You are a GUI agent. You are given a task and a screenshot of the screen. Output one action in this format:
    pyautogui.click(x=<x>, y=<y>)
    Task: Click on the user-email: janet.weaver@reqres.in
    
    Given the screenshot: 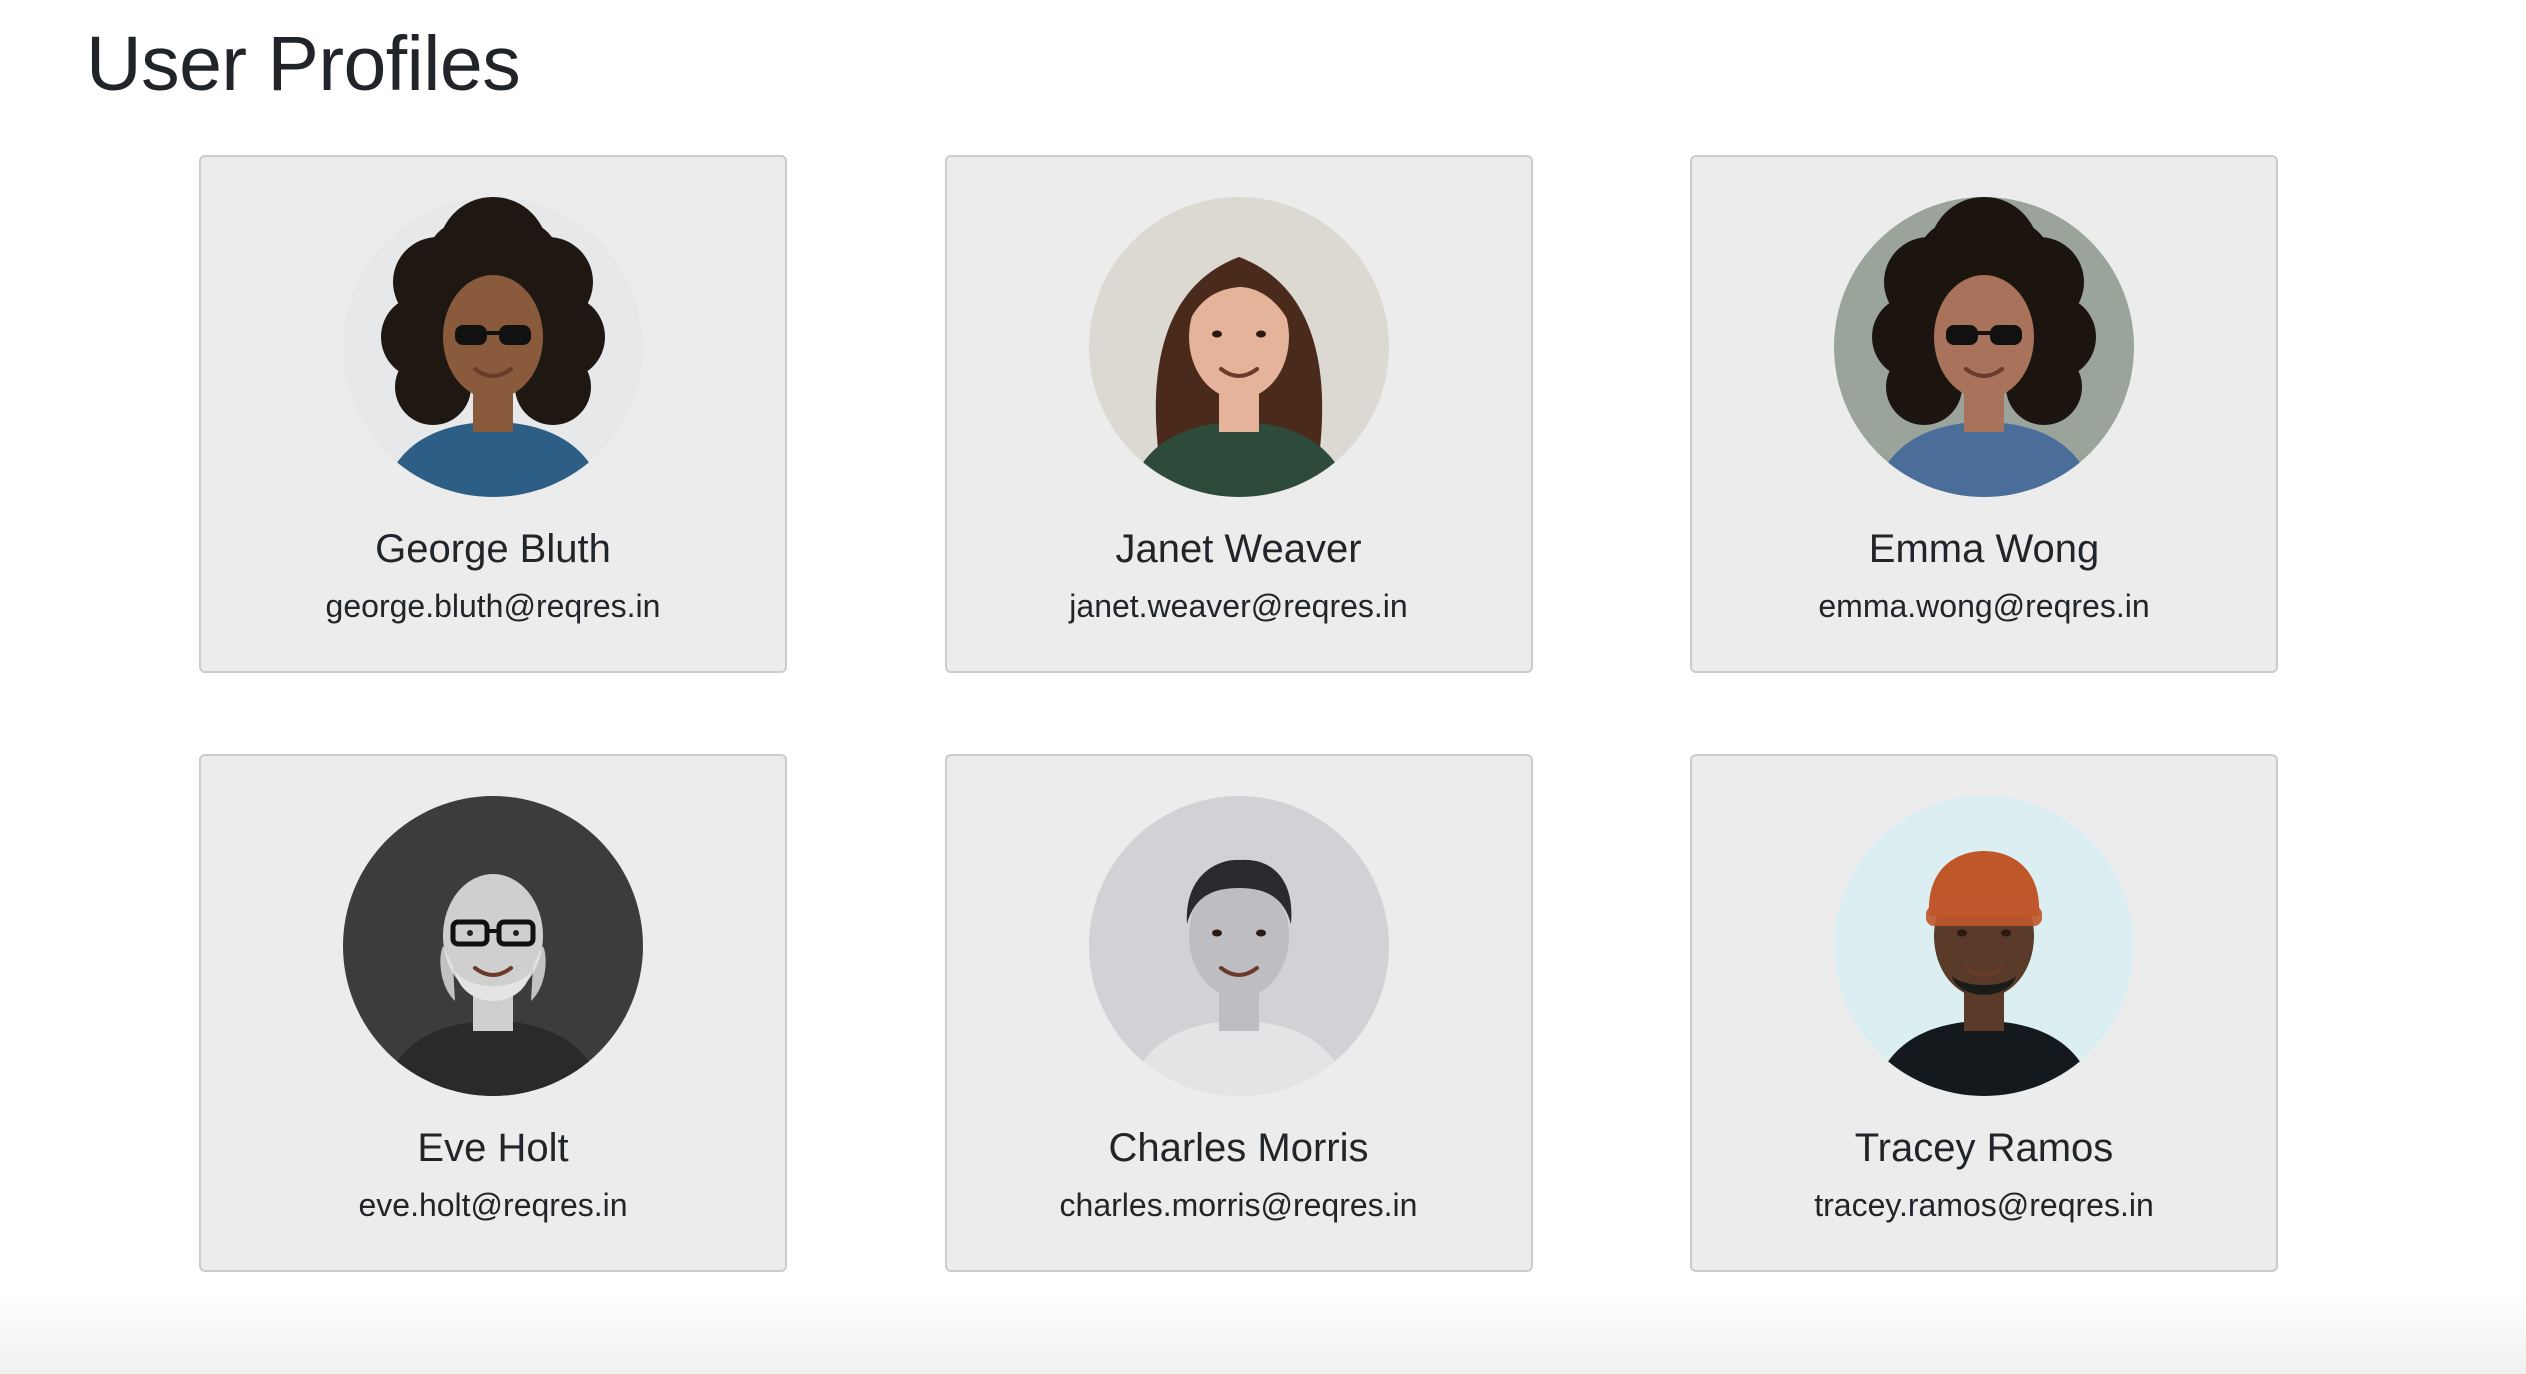 What is the action you would take?
    pyautogui.click(x=1238, y=606)
    